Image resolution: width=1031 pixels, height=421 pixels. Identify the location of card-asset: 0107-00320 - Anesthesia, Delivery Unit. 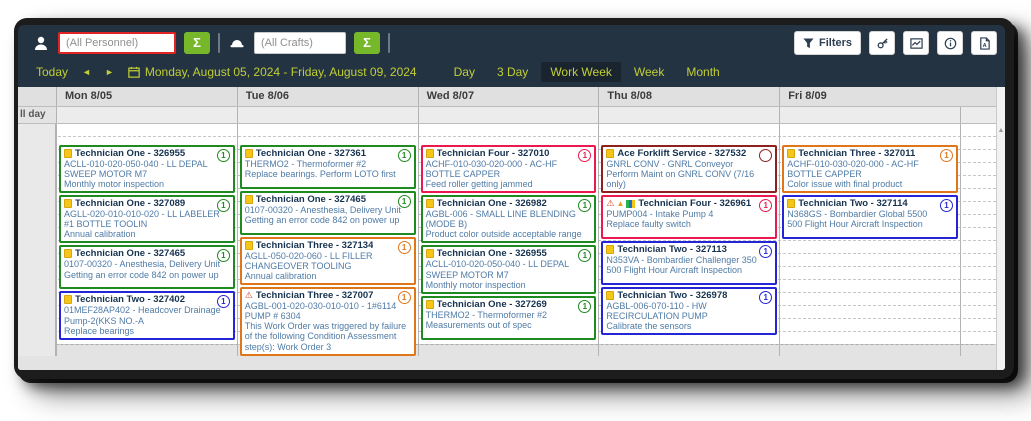
(142, 264).